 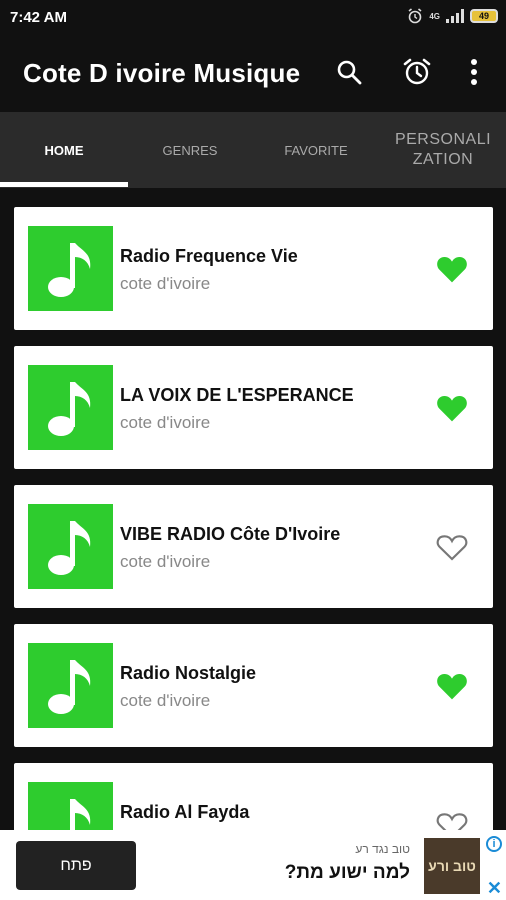 What do you see at coordinates (253, 268) in the screenshot?
I see `station-card: Radio Frequence Vie cote d'ivoire` at bounding box center [253, 268].